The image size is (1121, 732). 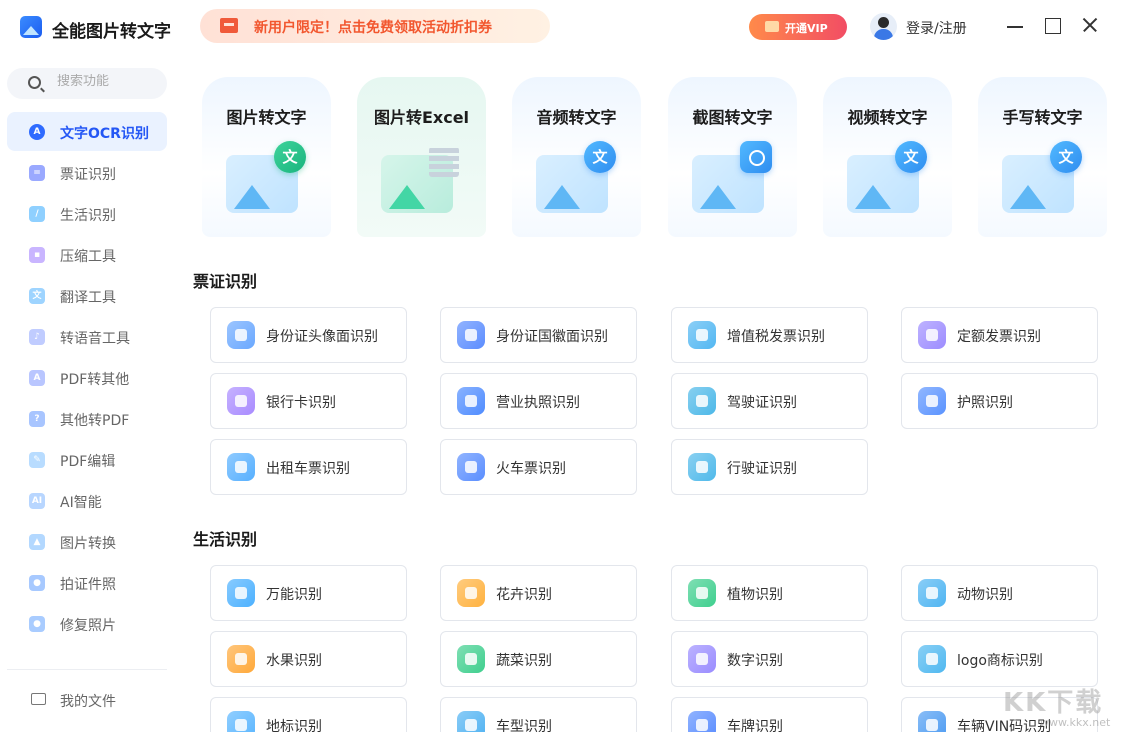 I want to click on sidebar-item-0: A文字OCR识别, so click(x=87, y=131).